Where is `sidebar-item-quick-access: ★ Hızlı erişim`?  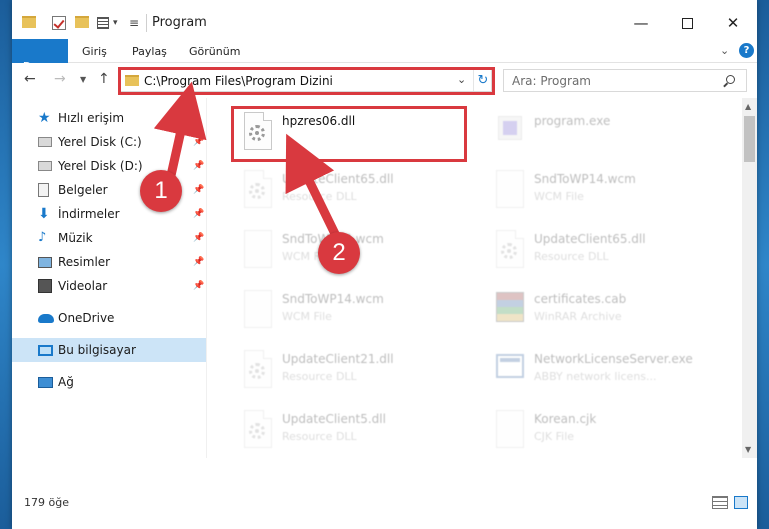
sidebar-item-quick-access: ★ Hızlı erişim is located at coordinates (109, 118).